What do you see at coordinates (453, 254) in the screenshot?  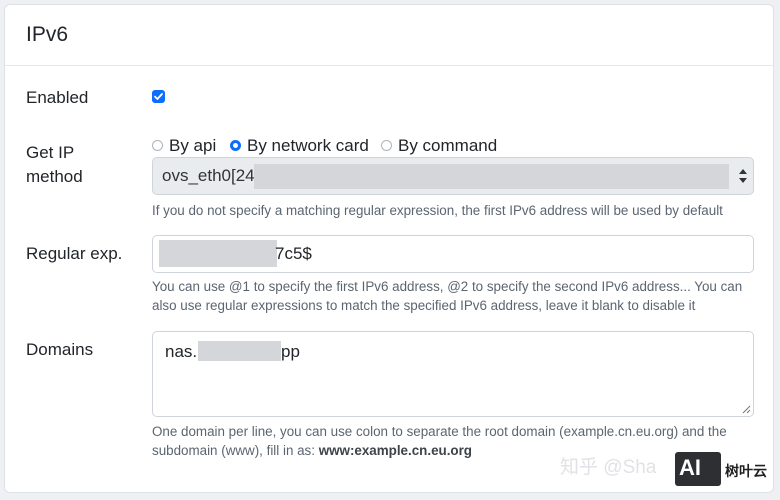 I see `regex-input: 7c5$` at bounding box center [453, 254].